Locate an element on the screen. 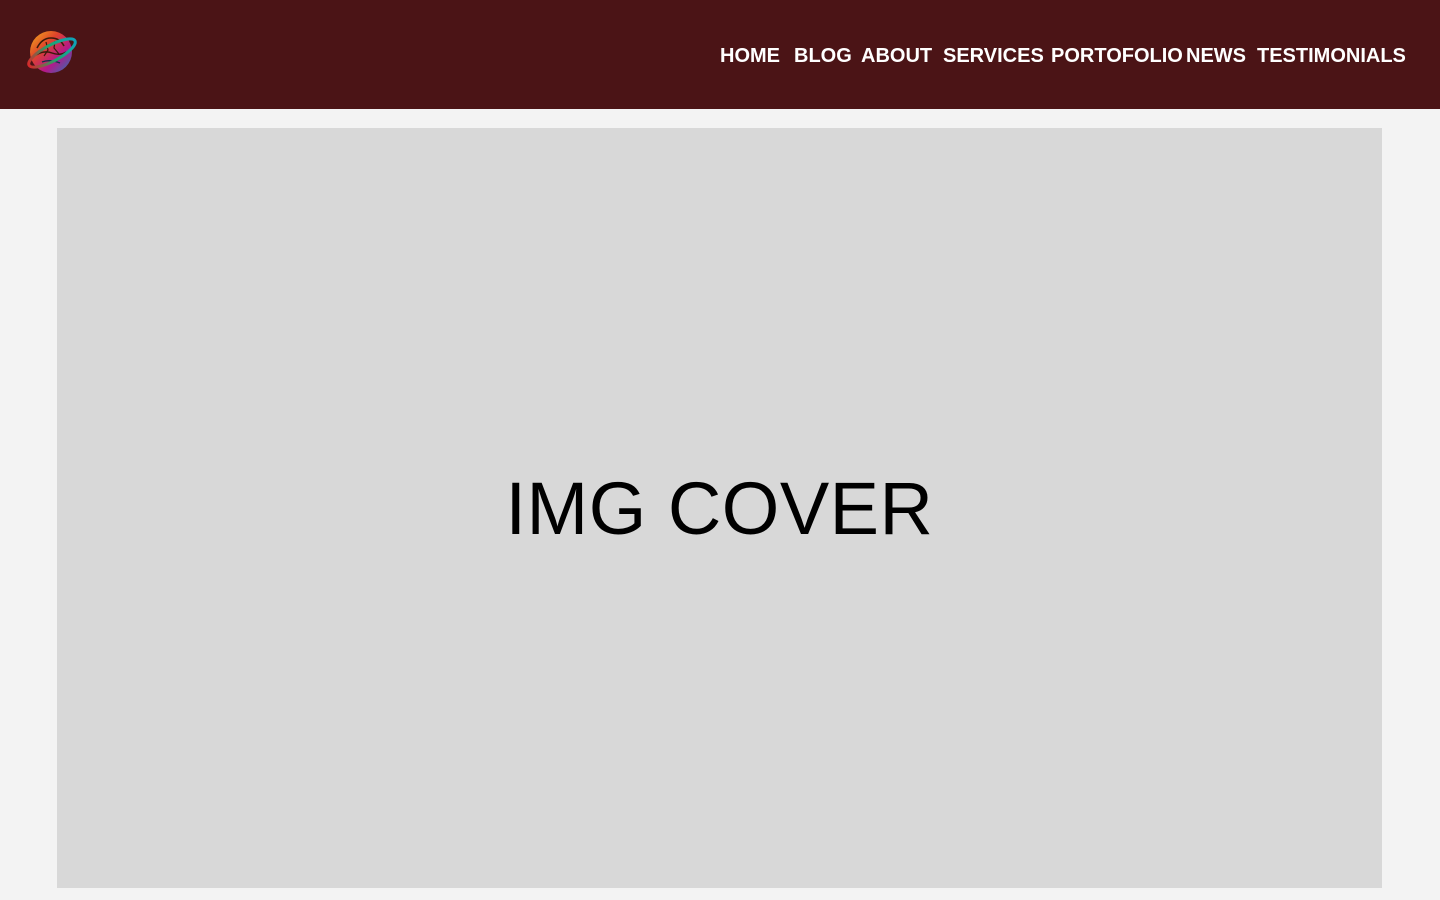 Image resolution: width=1440 pixels, height=900 pixels. nav-services-link: SERVICES is located at coordinates (993, 56).